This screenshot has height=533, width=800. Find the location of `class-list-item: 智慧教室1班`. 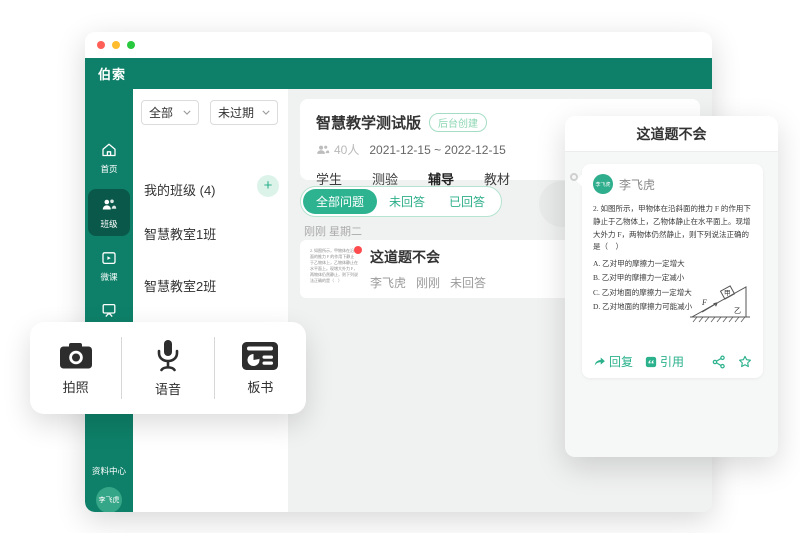

class-list-item: 智慧教室1班 is located at coordinates (180, 233).